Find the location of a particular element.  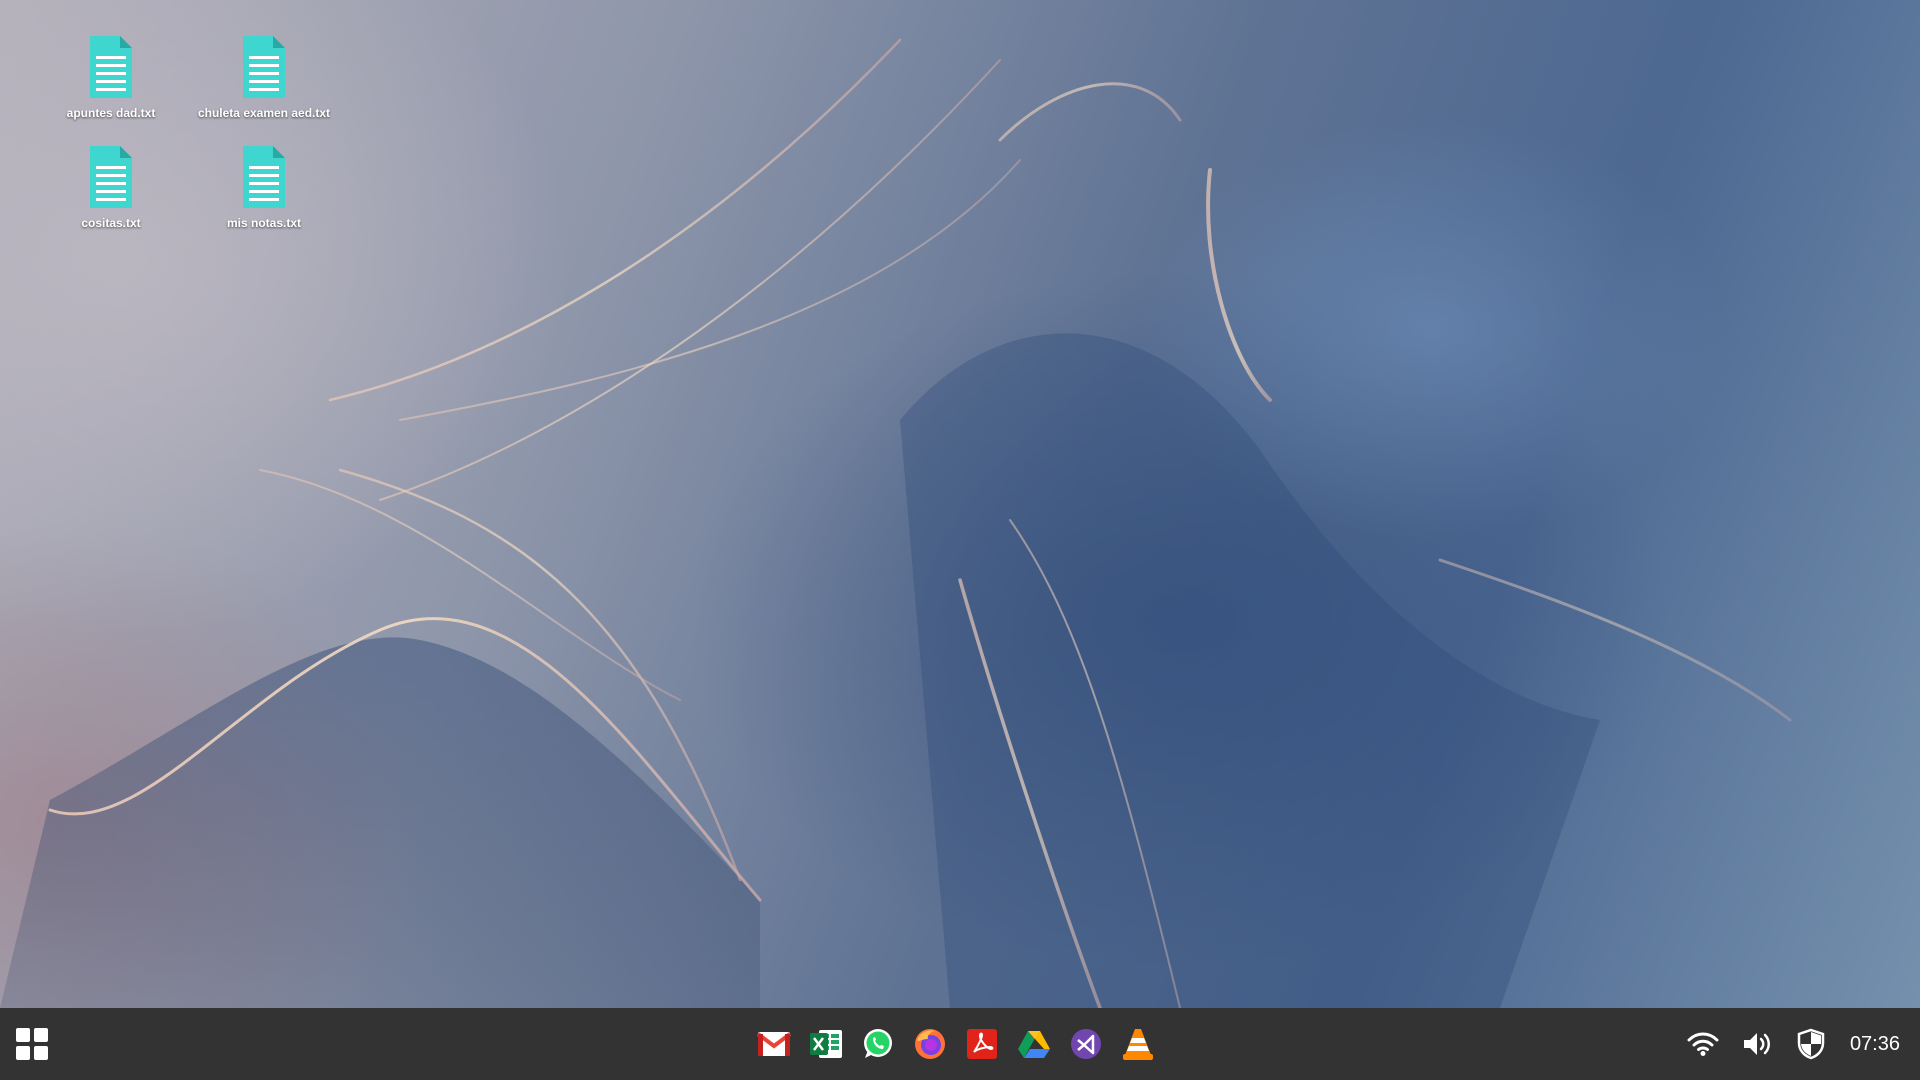

vlc-icon is located at coordinates (1138, 1044).